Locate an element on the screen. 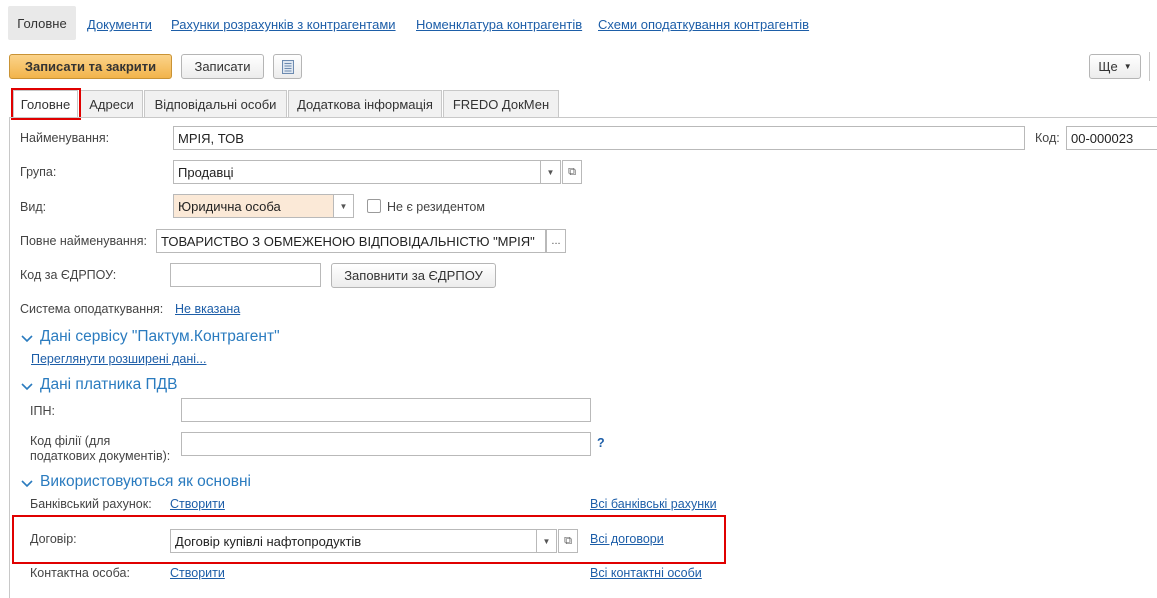 The image size is (1157, 598). highlight-tab-main is located at coordinates (46, 104).